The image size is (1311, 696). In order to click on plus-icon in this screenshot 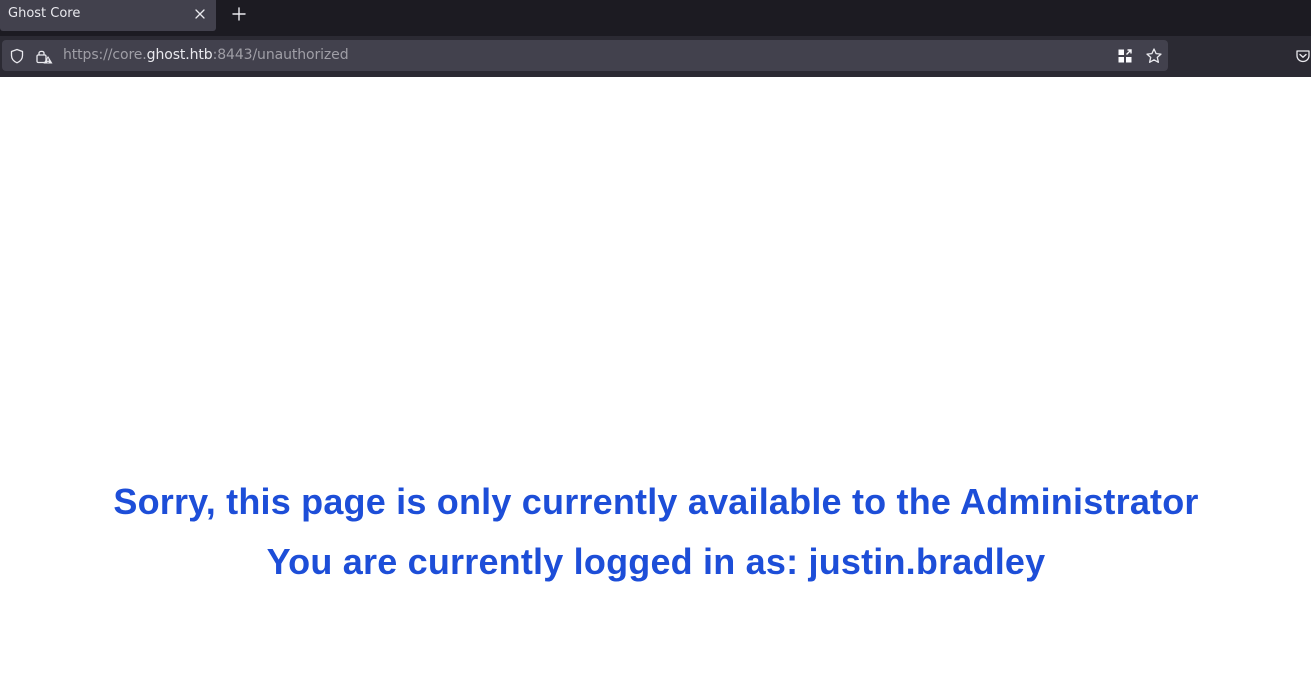, I will do `click(239, 14)`.